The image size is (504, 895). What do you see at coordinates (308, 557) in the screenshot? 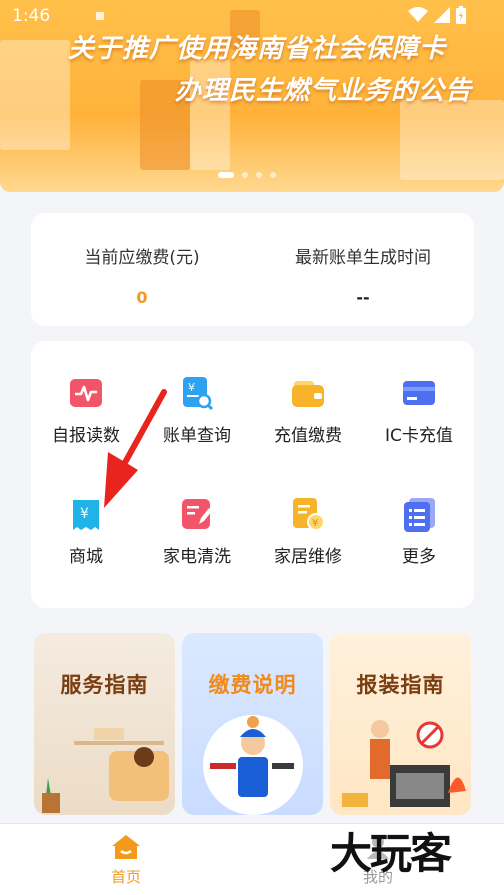
I see `menu-label: 家居维修` at bounding box center [308, 557].